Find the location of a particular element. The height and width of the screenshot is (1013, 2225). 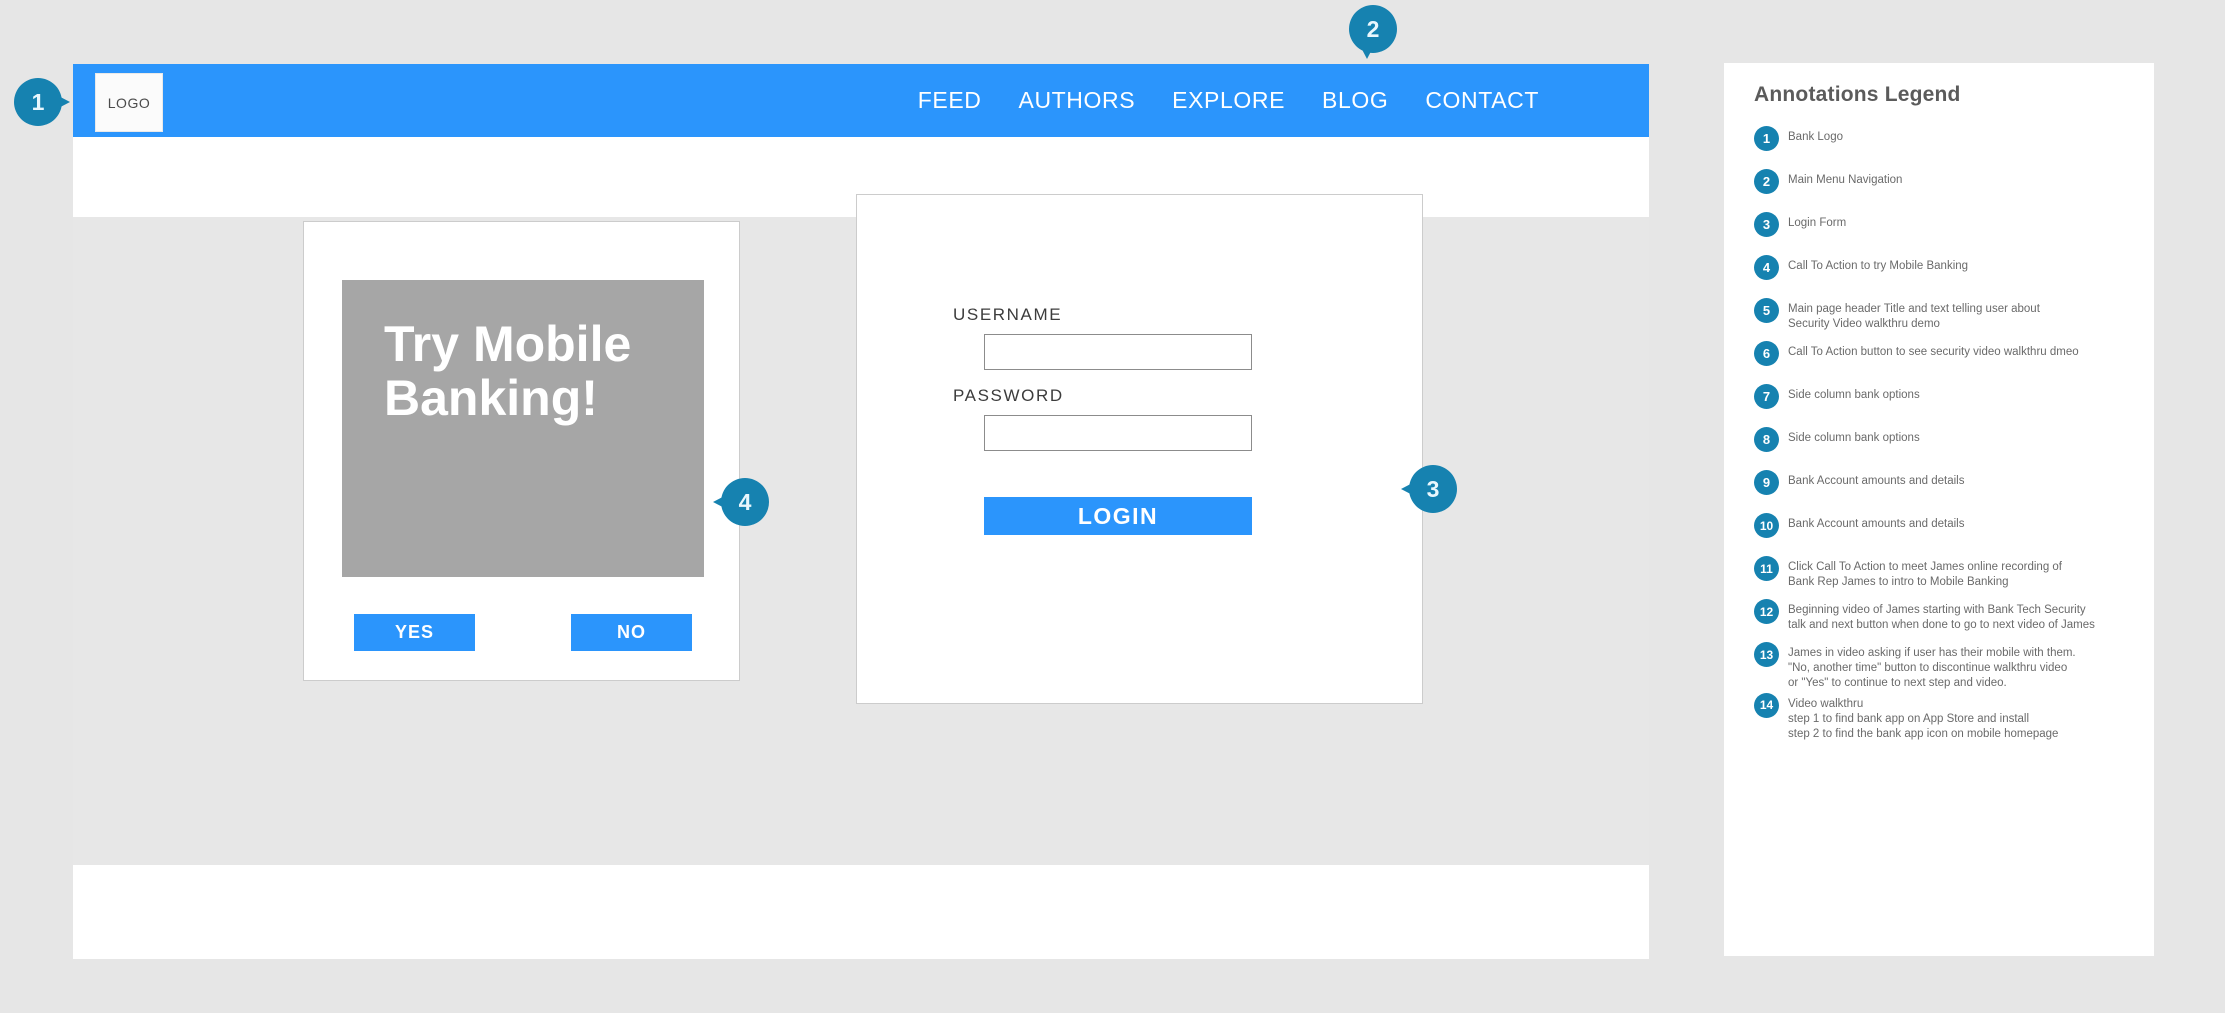

main-menu-navigation: FEED AUTHORS EXPLORE BLOG CONTACT is located at coordinates (1228, 100).